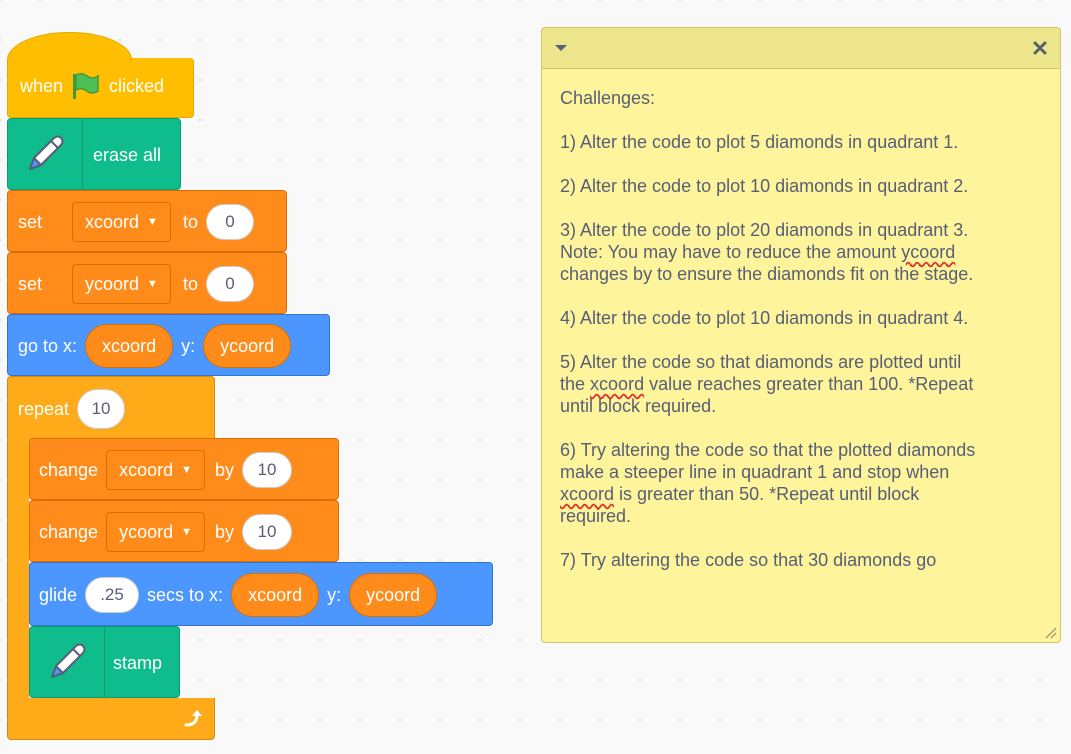 The height and width of the screenshot is (754, 1071). Describe the element at coordinates (1050, 632) in the screenshot. I see `resize-handle-icon` at that location.